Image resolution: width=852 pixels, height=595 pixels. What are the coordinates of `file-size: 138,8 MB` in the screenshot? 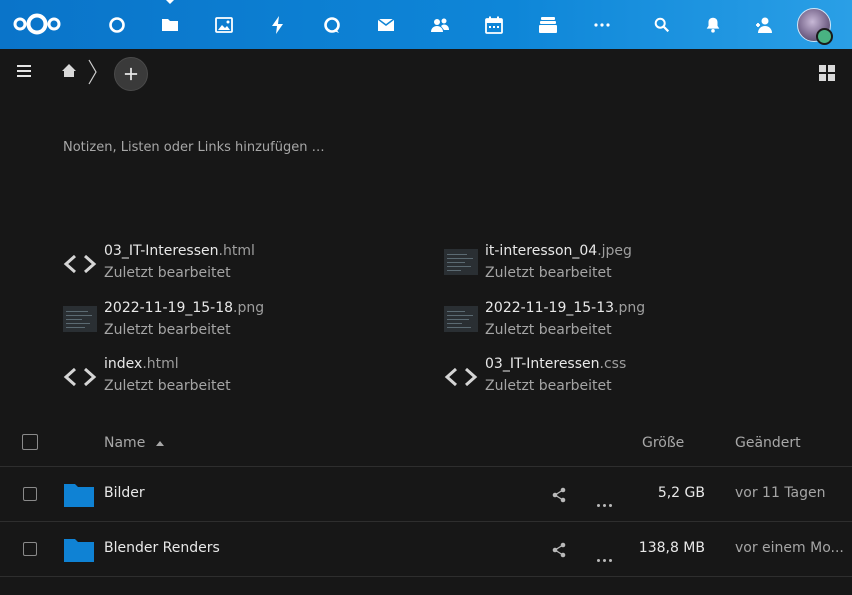 It's located at (671, 548).